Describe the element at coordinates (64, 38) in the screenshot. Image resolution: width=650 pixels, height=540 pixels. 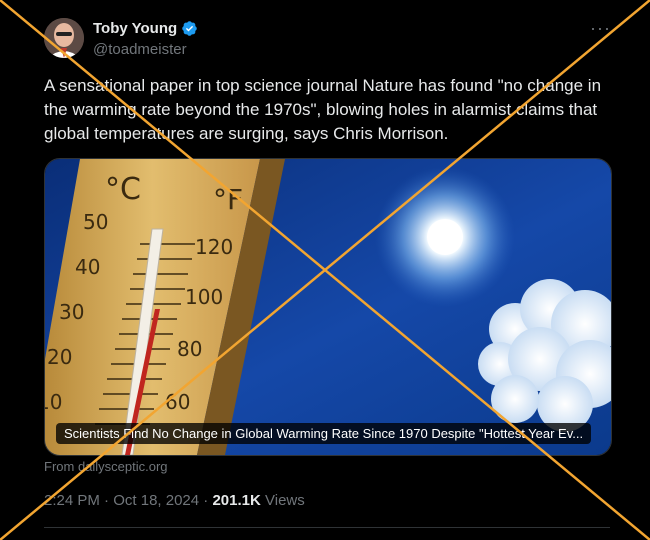
I see `avatar` at that location.